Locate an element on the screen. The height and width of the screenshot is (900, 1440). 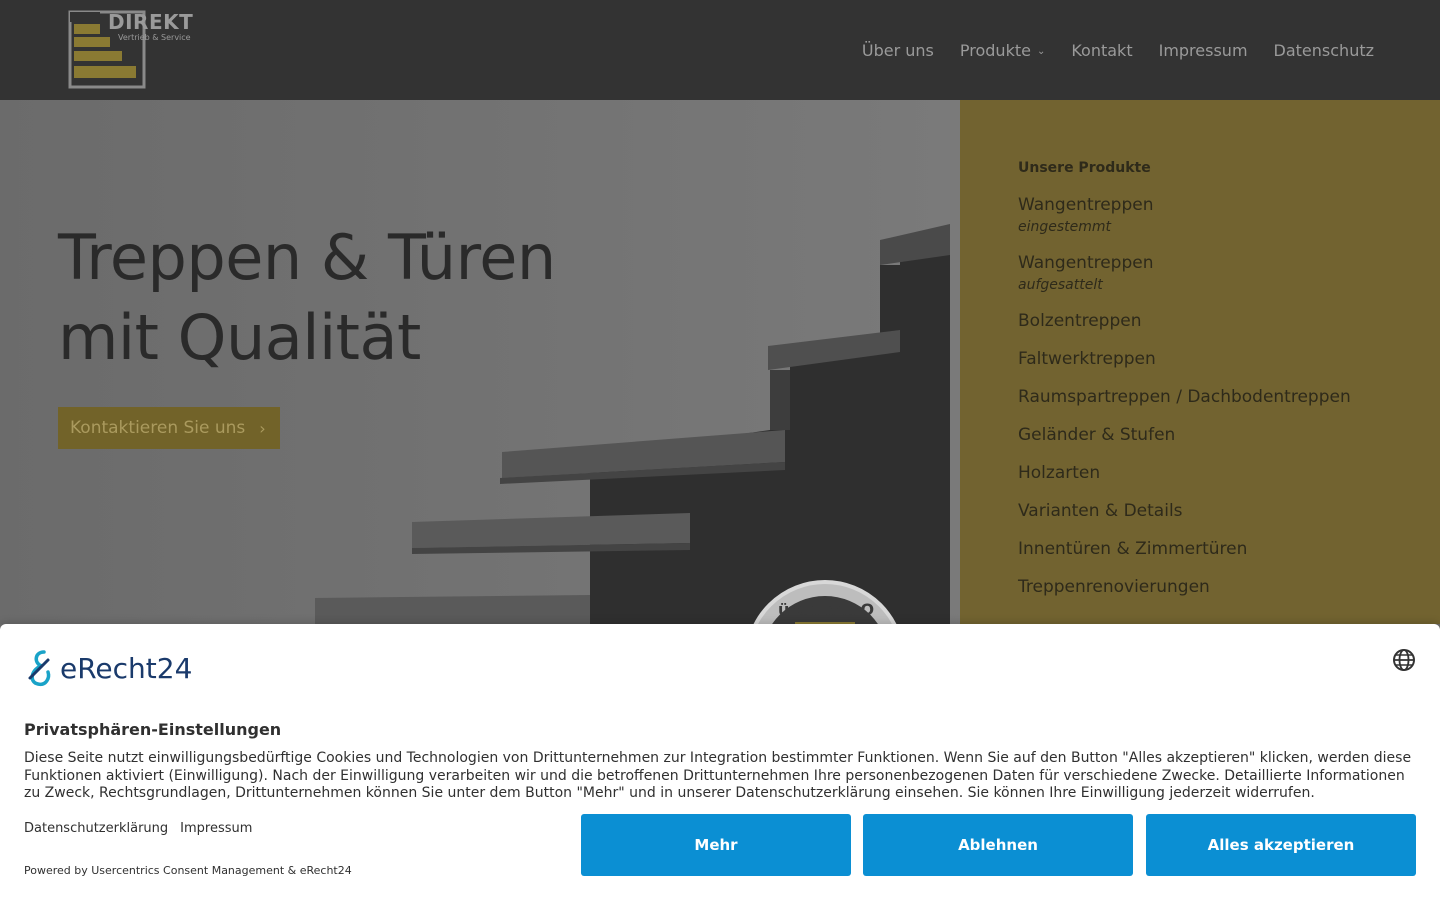
nav-label: Impressum is located at coordinates (1203, 50).